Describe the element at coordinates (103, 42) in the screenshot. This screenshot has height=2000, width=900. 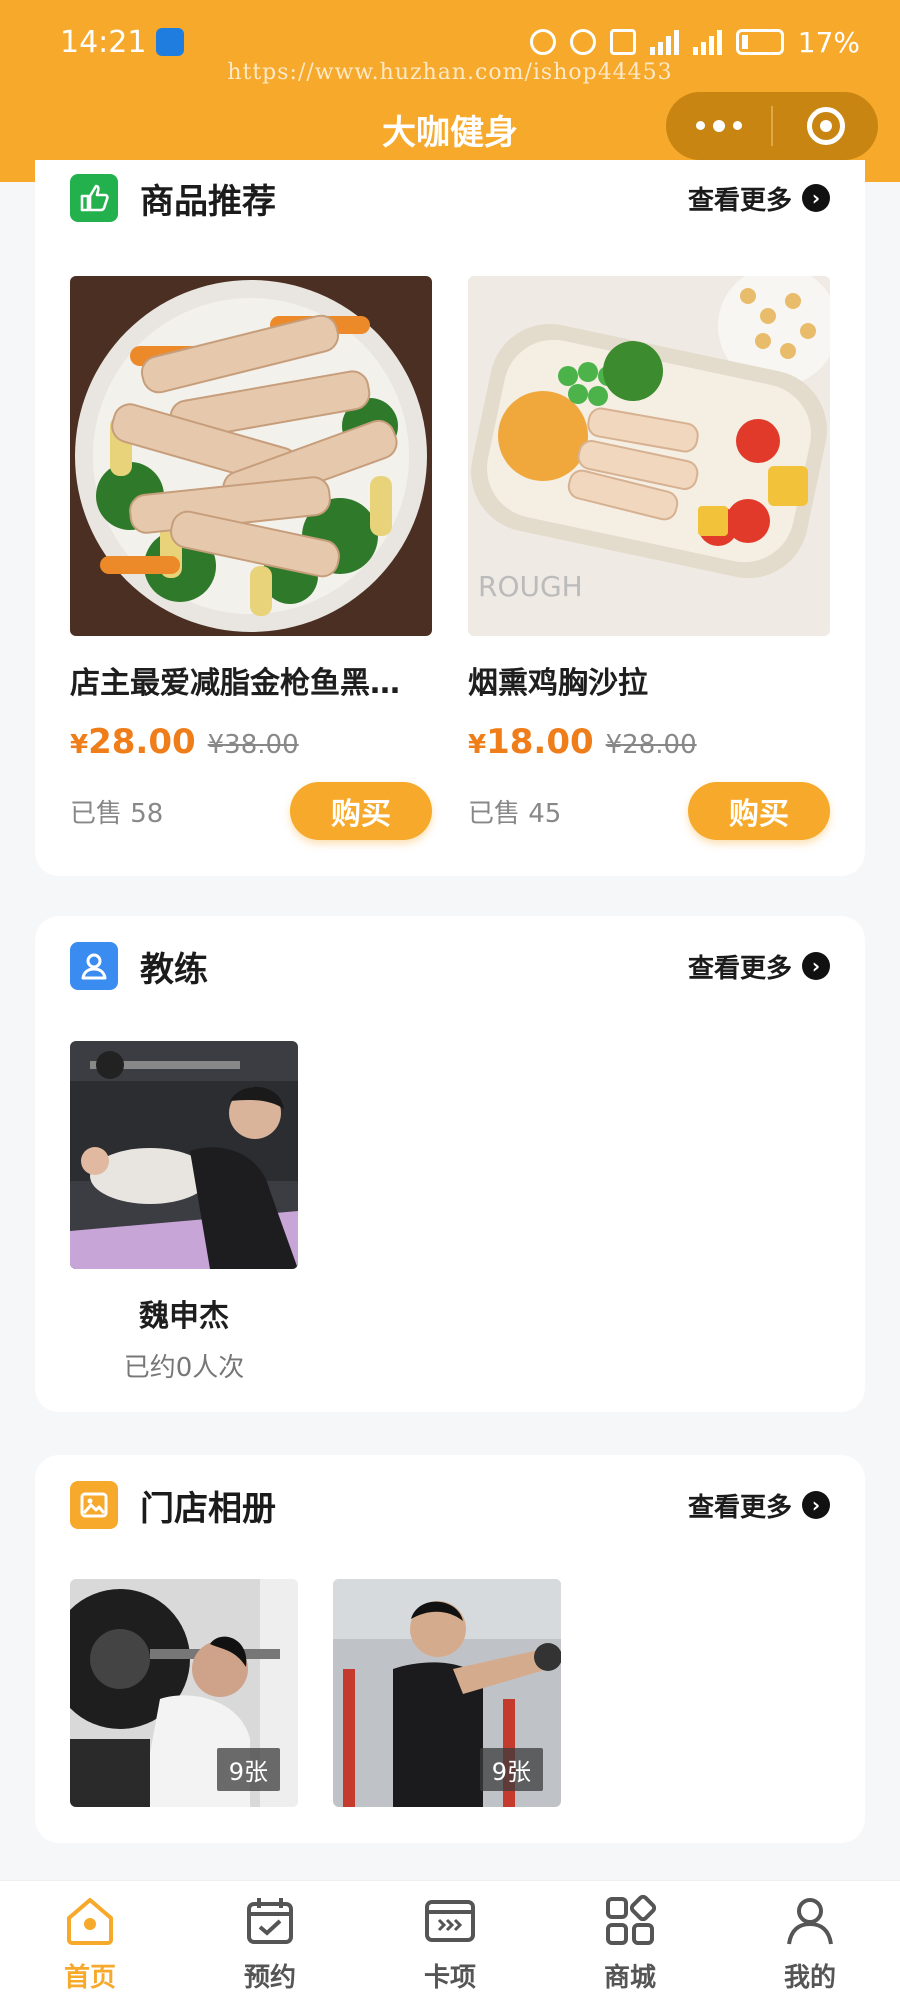
I see `status-time: 14:21` at that location.